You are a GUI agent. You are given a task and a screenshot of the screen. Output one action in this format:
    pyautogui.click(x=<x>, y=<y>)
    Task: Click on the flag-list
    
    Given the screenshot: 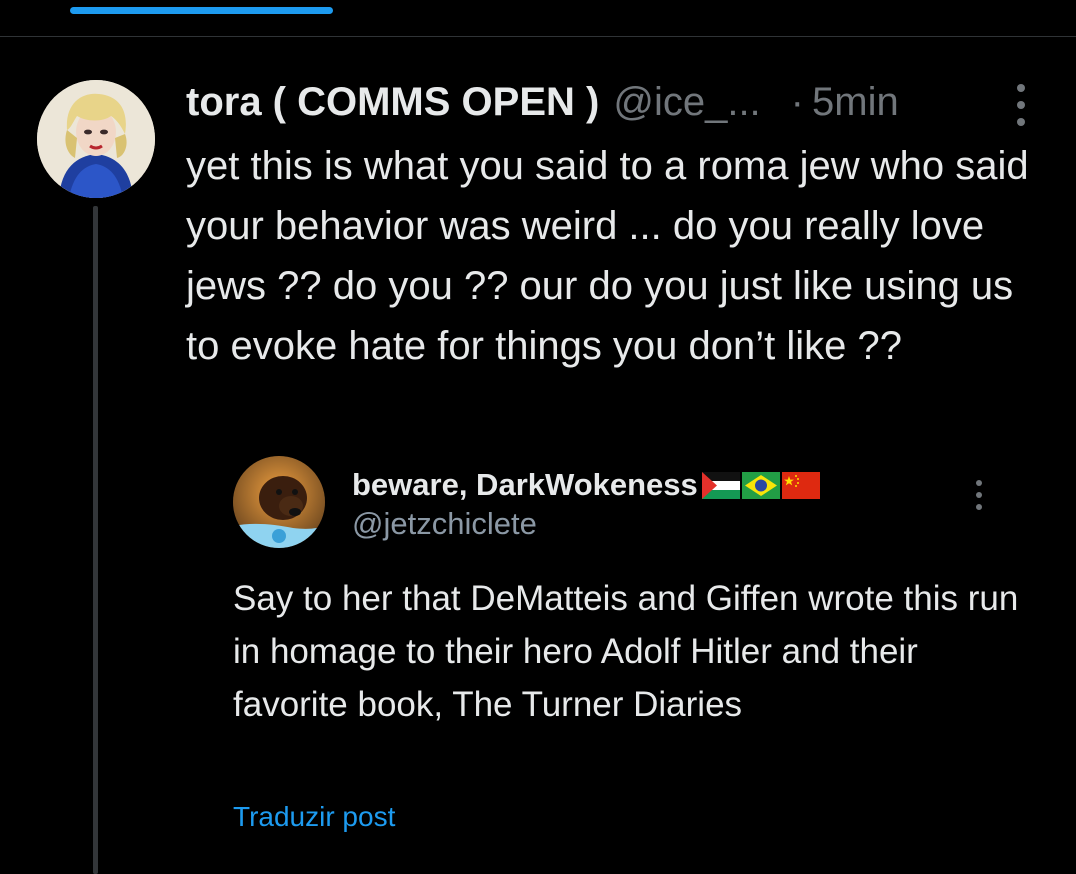 What is the action you would take?
    pyautogui.click(x=760, y=485)
    